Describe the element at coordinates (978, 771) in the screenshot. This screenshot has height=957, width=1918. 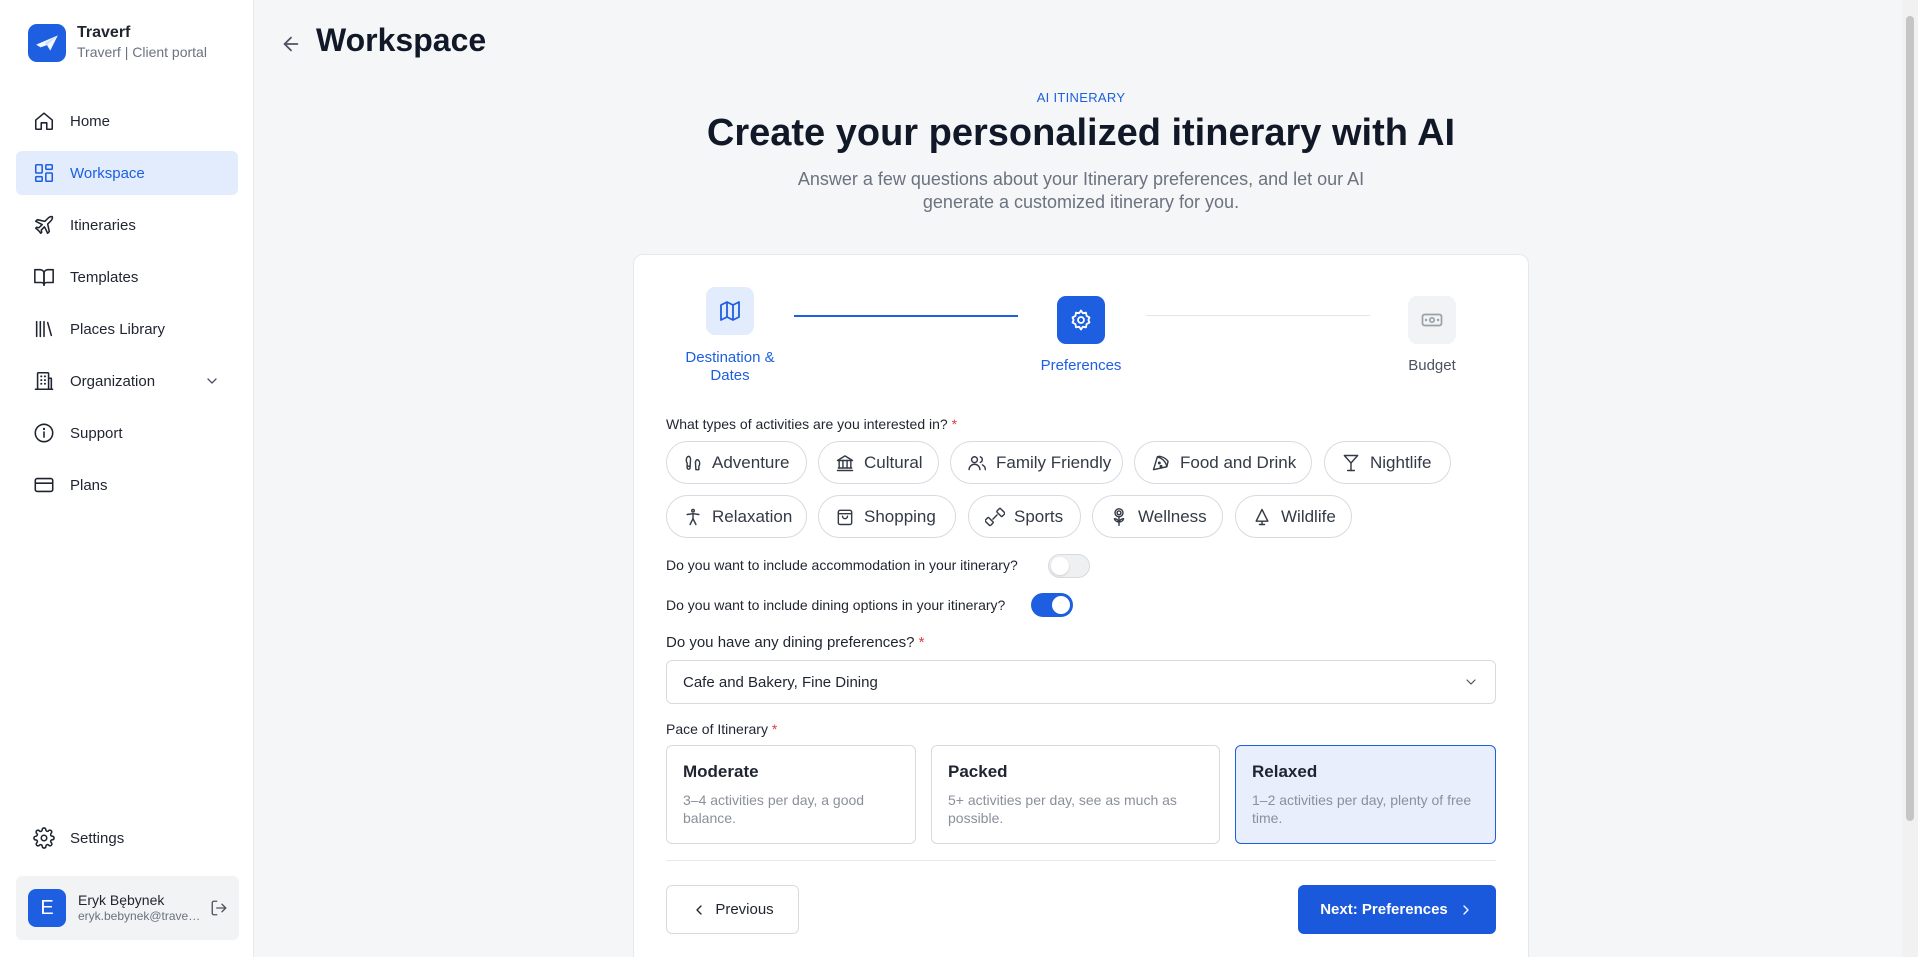
I see `pace-option-title: Packed` at that location.